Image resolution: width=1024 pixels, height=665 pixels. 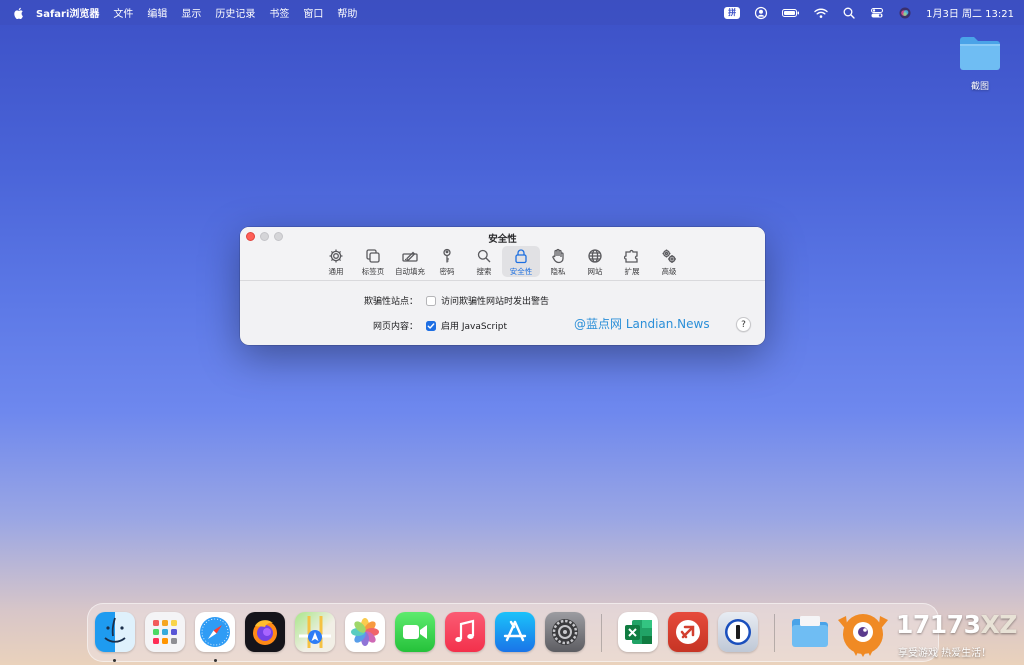 I want to click on music-icon, so click(x=465, y=632).